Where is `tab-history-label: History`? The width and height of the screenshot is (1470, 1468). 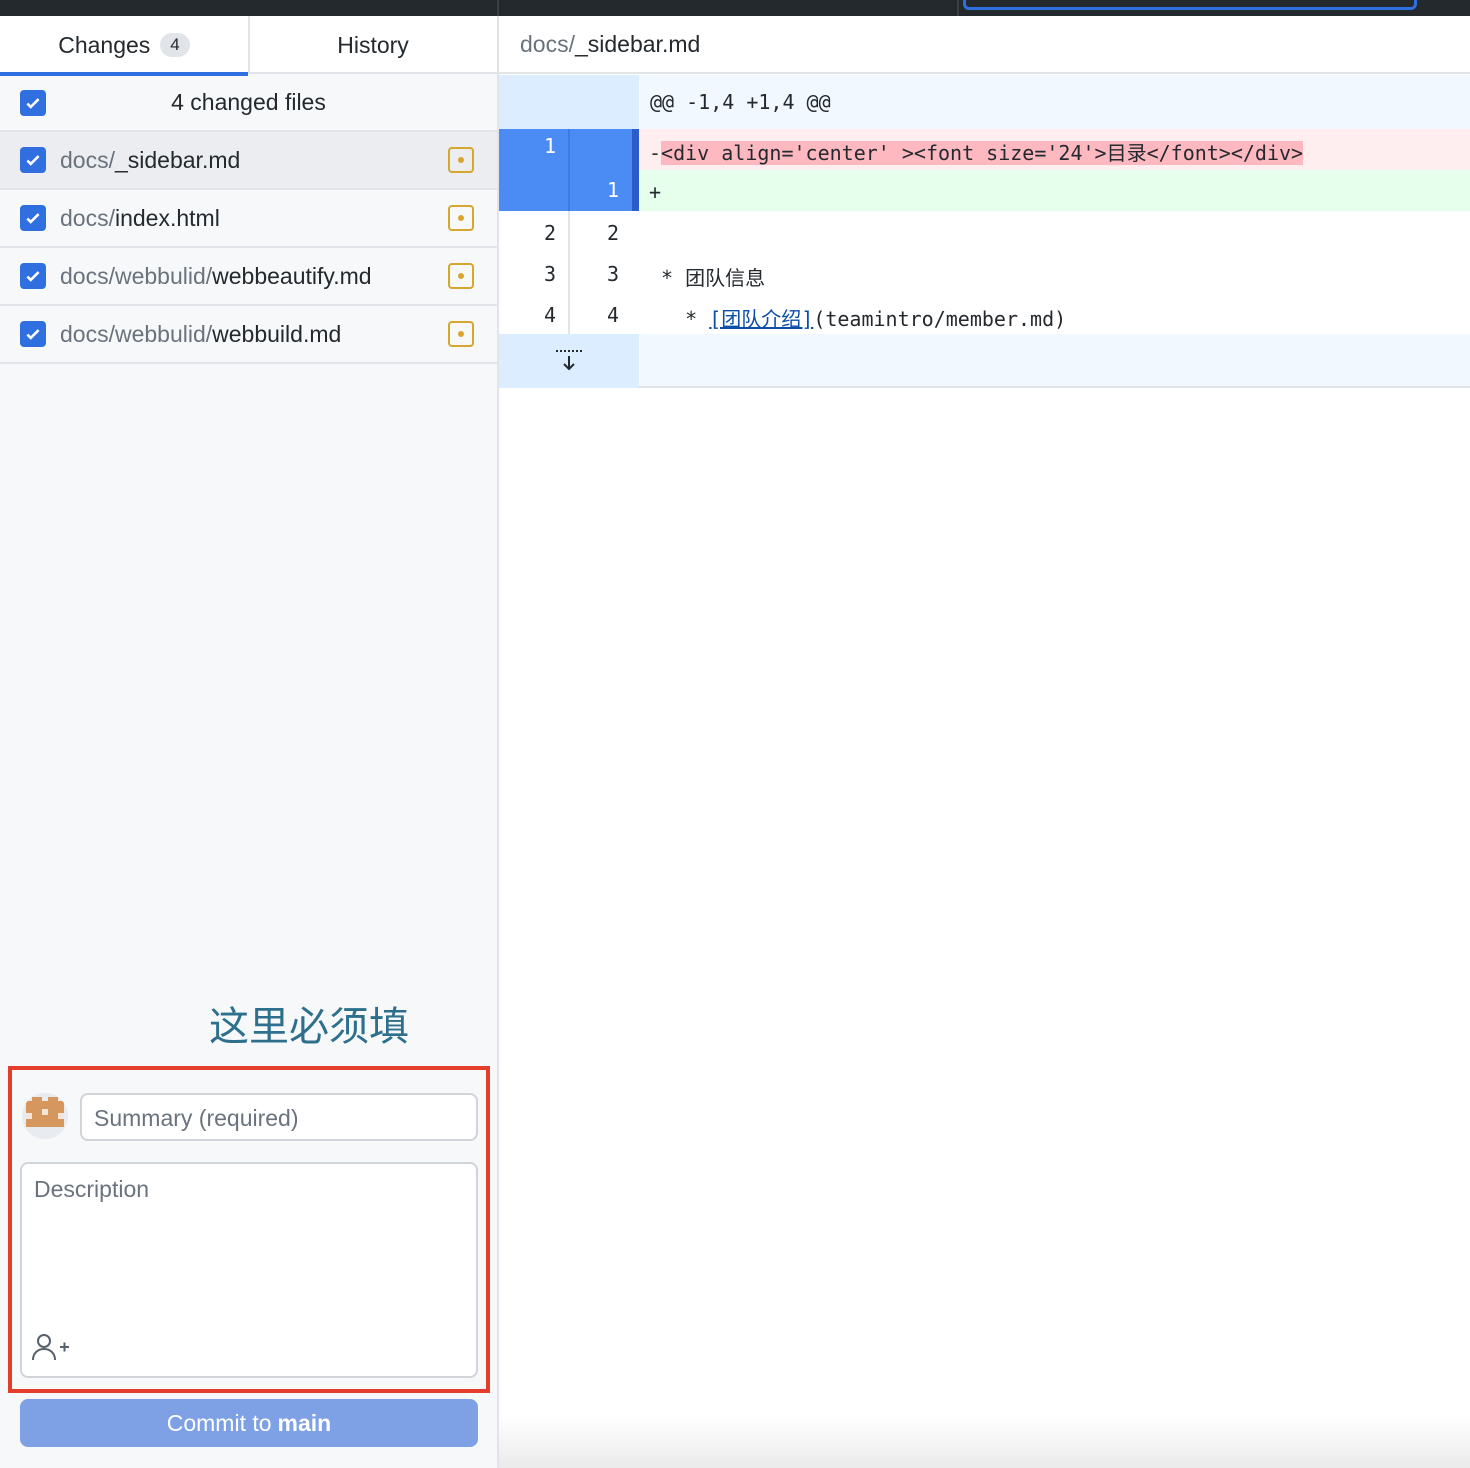 tab-history-label: History is located at coordinates (373, 44).